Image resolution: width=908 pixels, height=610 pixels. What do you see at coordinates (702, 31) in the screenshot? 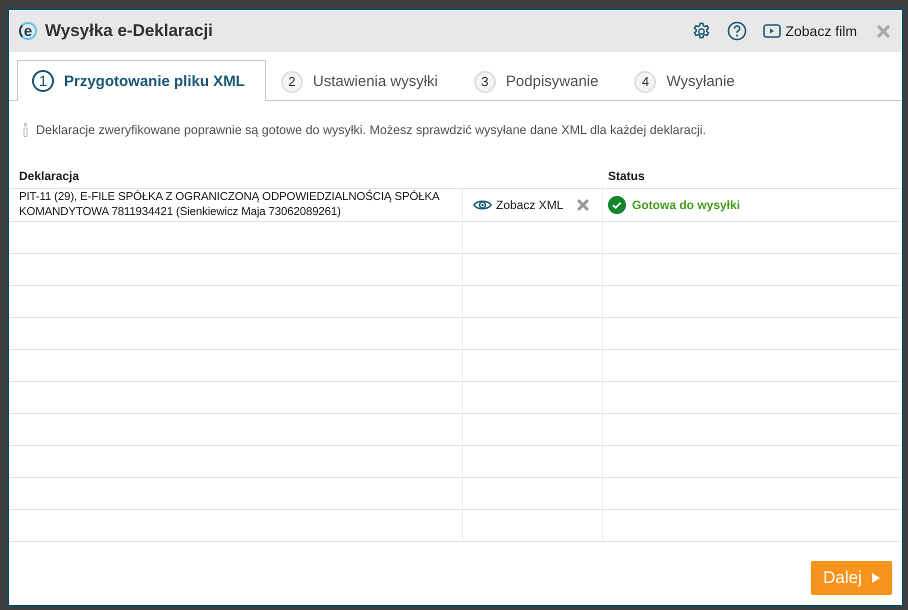
I see `settings-icon` at bounding box center [702, 31].